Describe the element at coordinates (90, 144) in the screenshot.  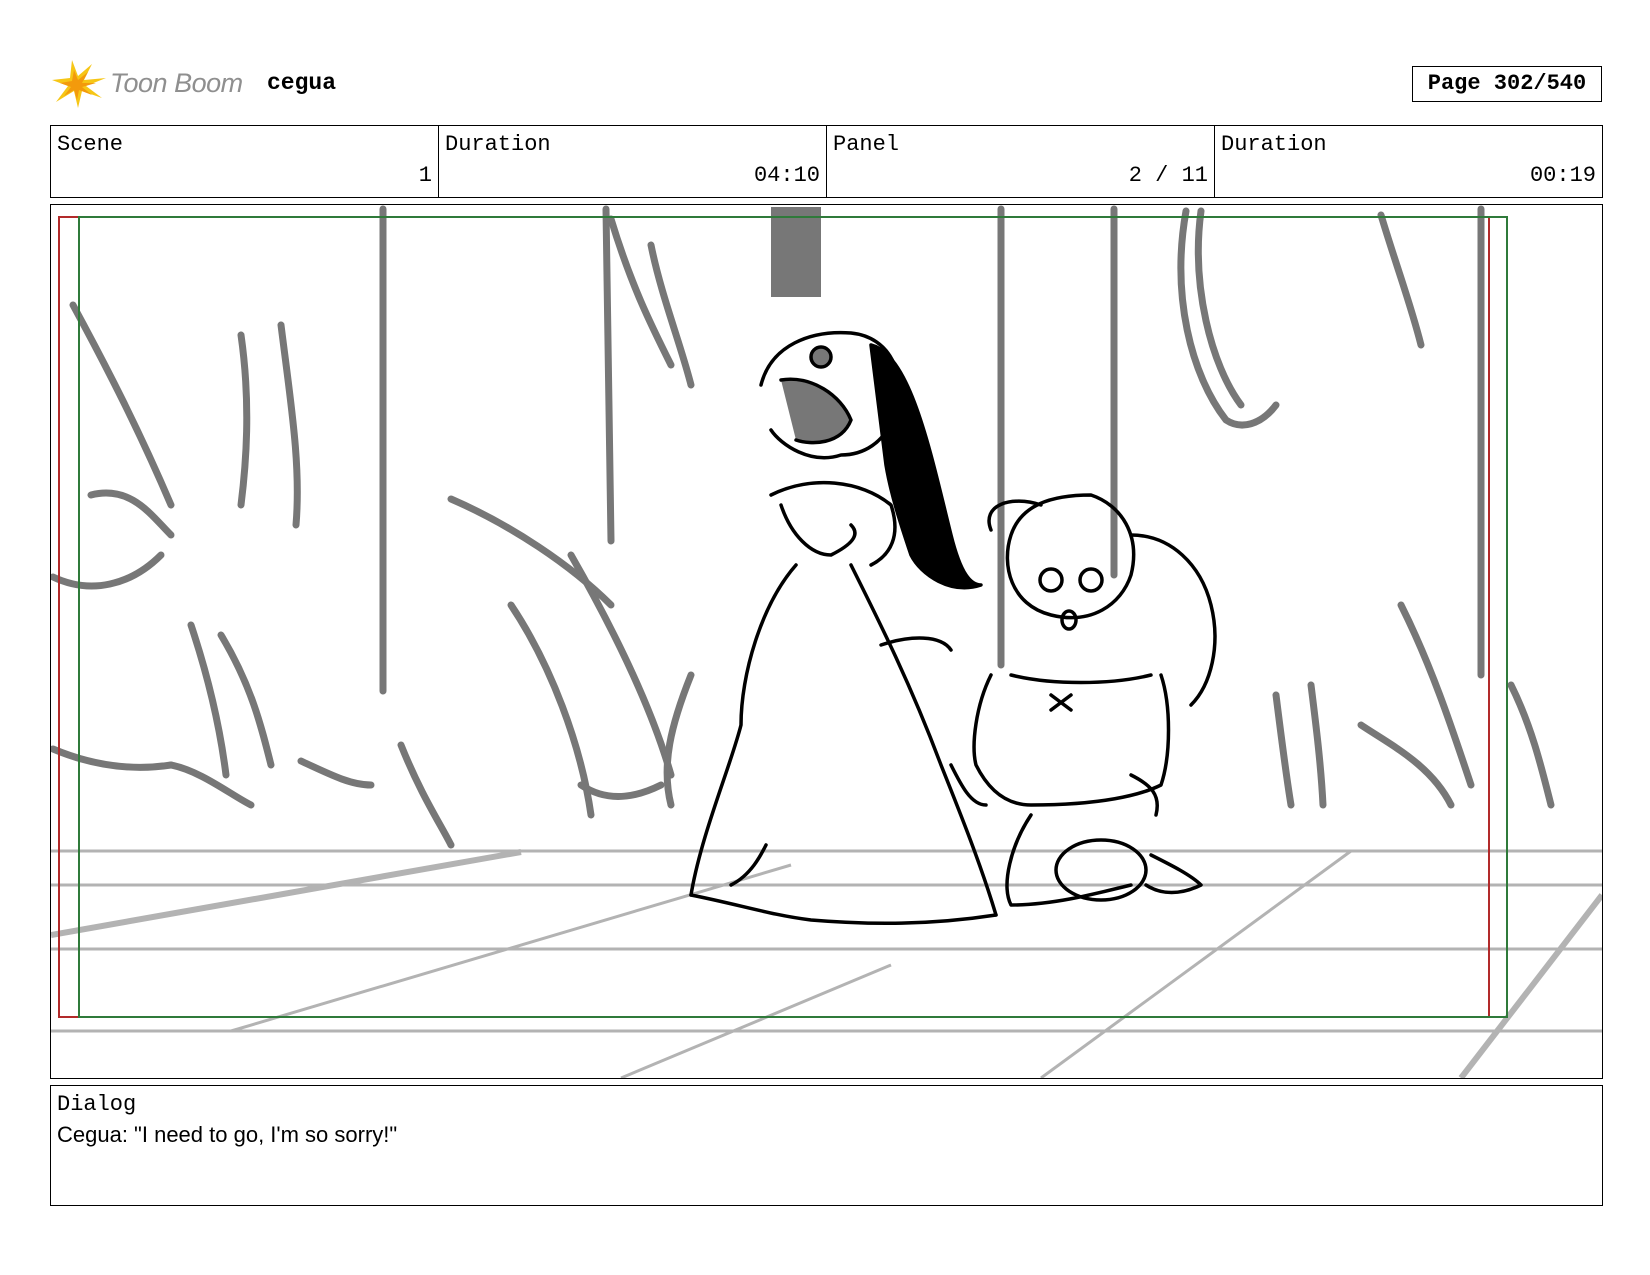
I see `scene-label: Scene` at that location.